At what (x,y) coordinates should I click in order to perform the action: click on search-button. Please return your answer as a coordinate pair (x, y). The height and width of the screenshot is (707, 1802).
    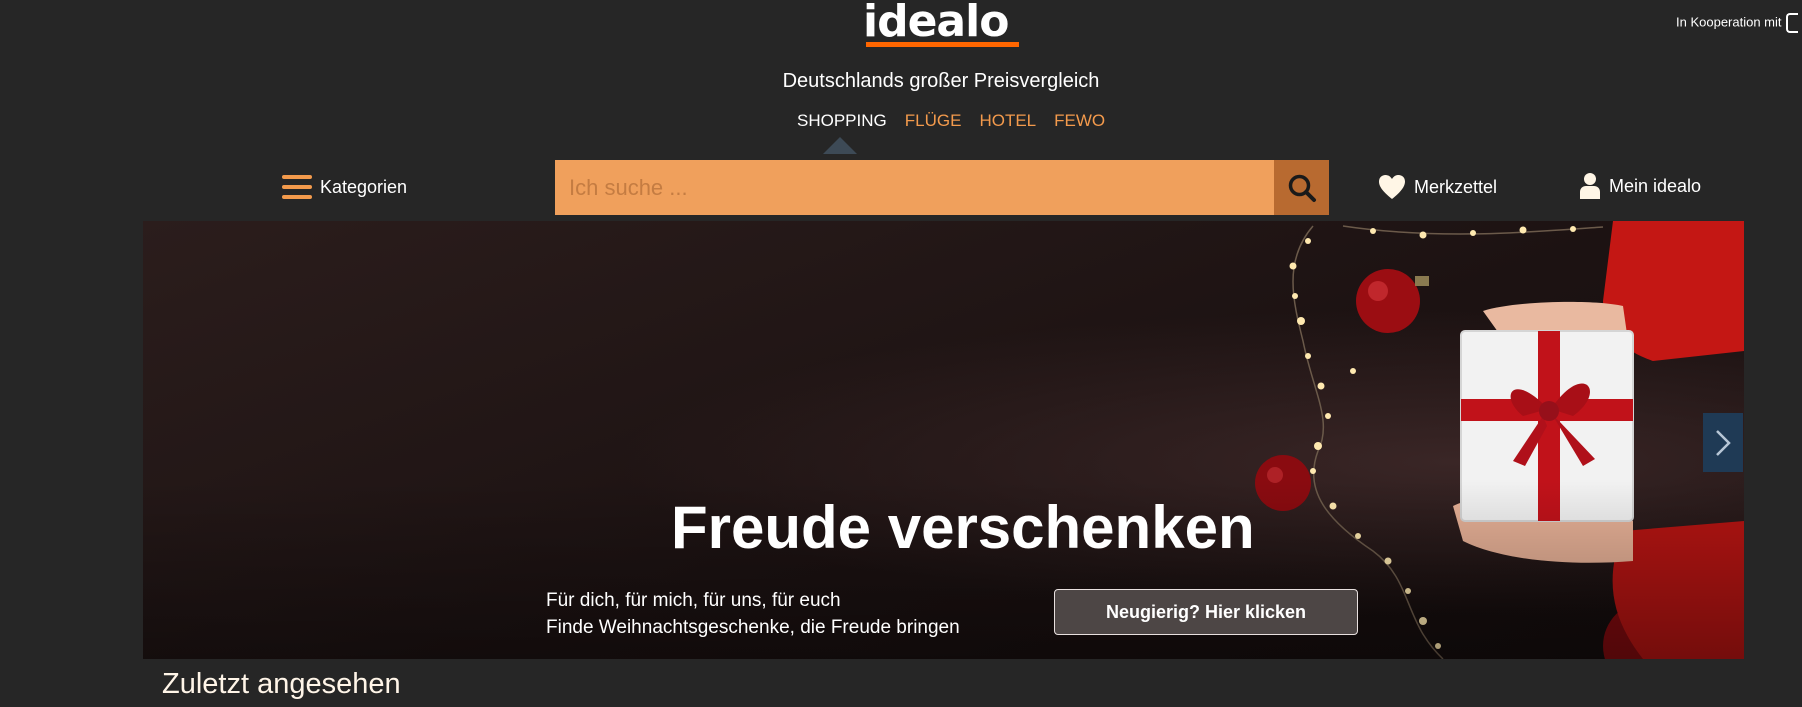
    Looking at the image, I should click on (1301, 187).